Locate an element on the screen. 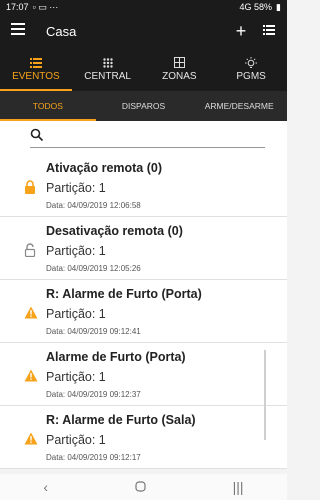 This screenshot has width=320, height=500. tab-disparos: DISPAROS is located at coordinates (144, 106).